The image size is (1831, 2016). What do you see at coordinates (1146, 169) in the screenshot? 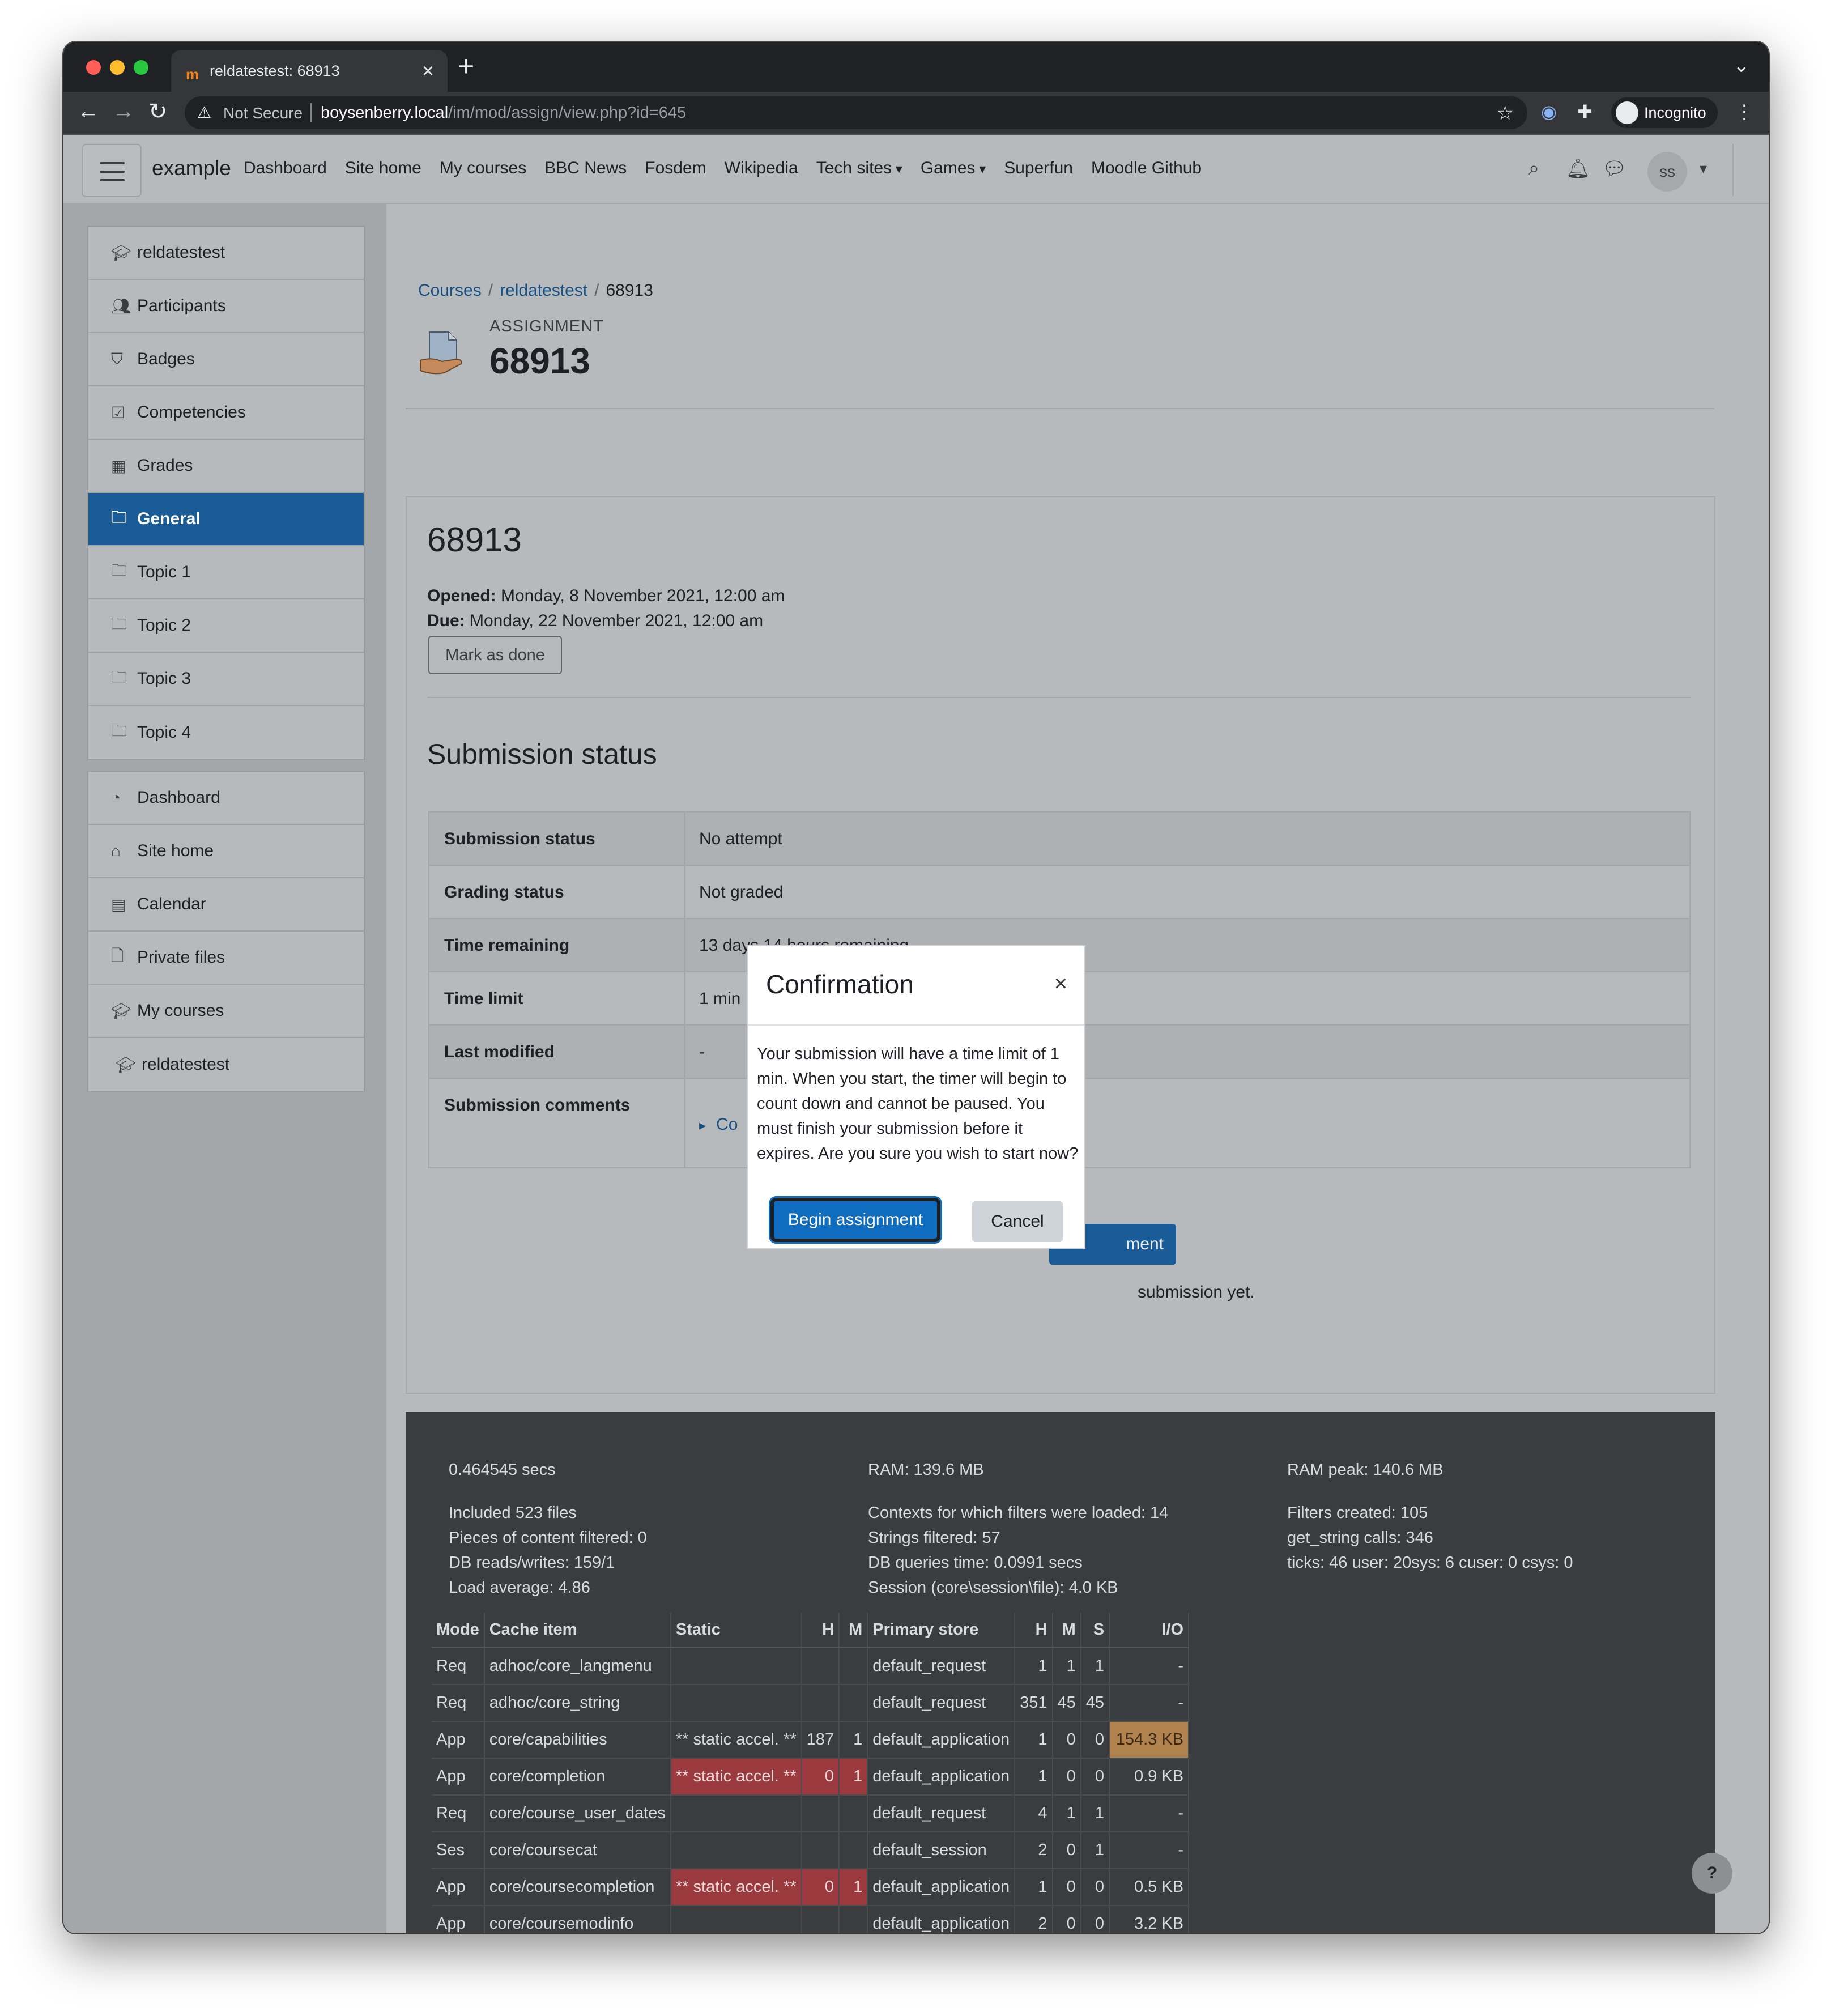
I see `nav-link-moodle-github: Moodle Github` at bounding box center [1146, 169].